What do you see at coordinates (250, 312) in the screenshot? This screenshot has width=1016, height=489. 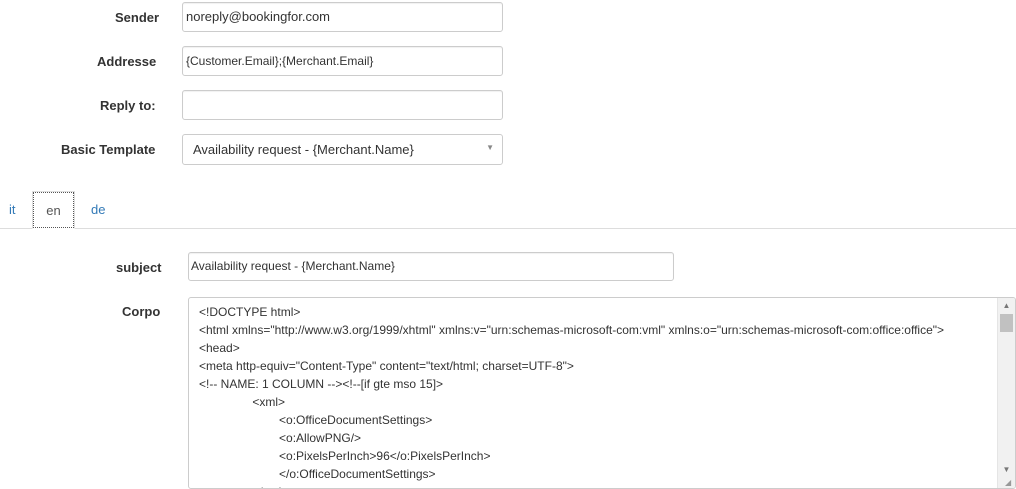 I see `code-line: <!DOCTYPE html>` at bounding box center [250, 312].